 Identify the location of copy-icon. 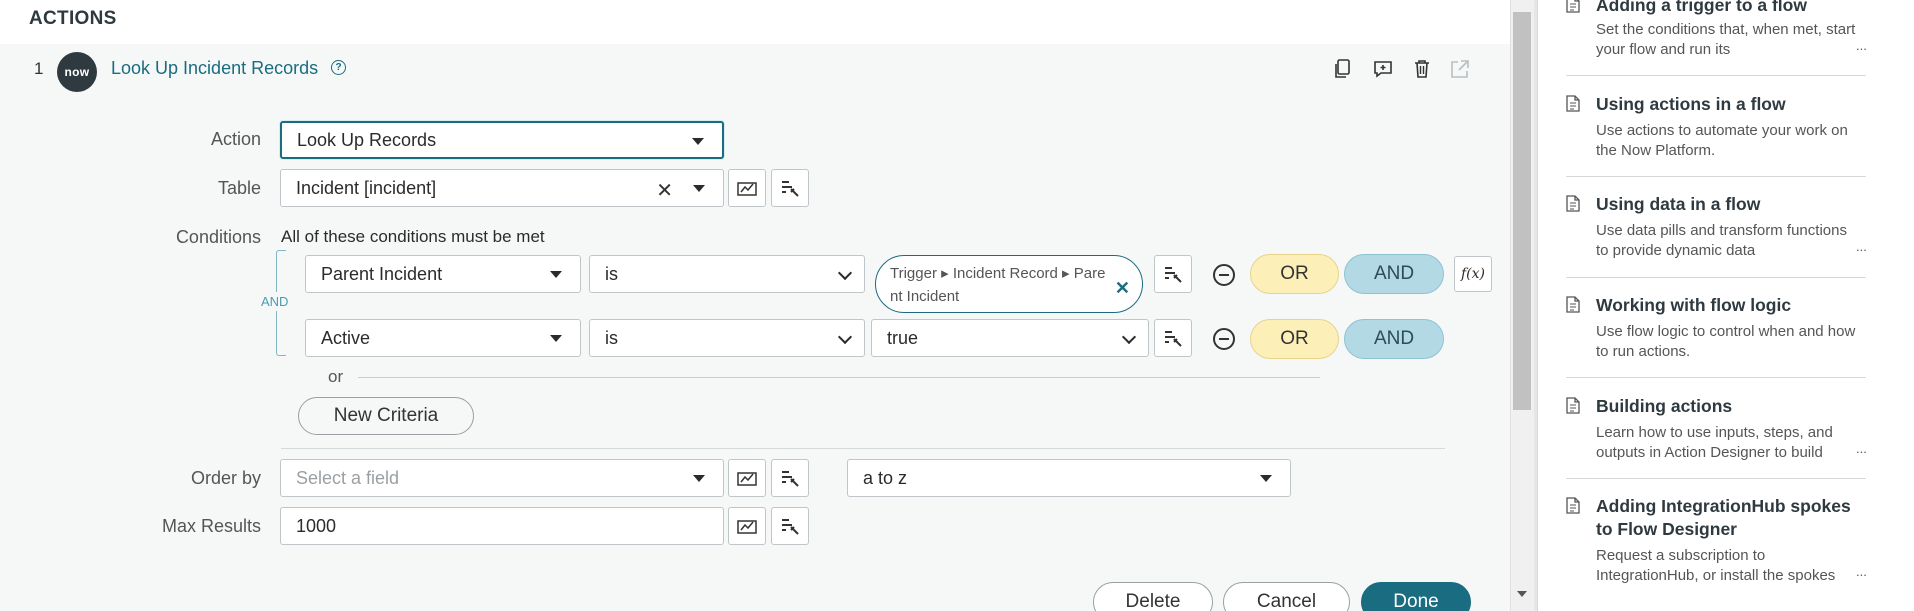
(1343, 69).